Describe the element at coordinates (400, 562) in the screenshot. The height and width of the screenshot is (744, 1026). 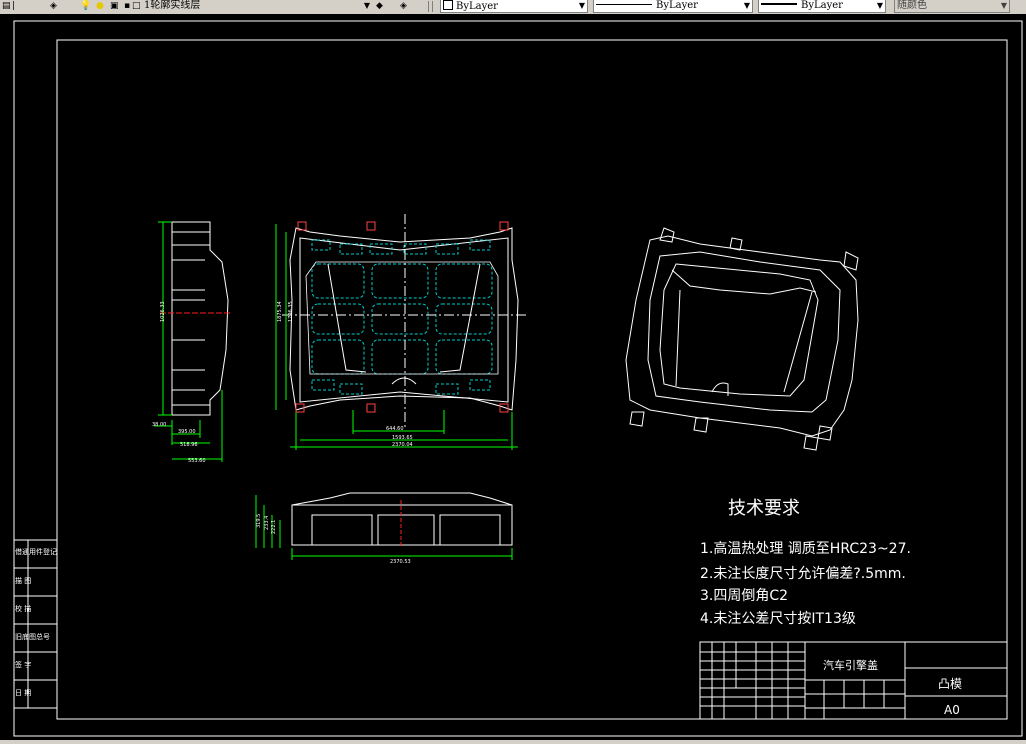
I see `front-view-dim: 2370.53` at that location.